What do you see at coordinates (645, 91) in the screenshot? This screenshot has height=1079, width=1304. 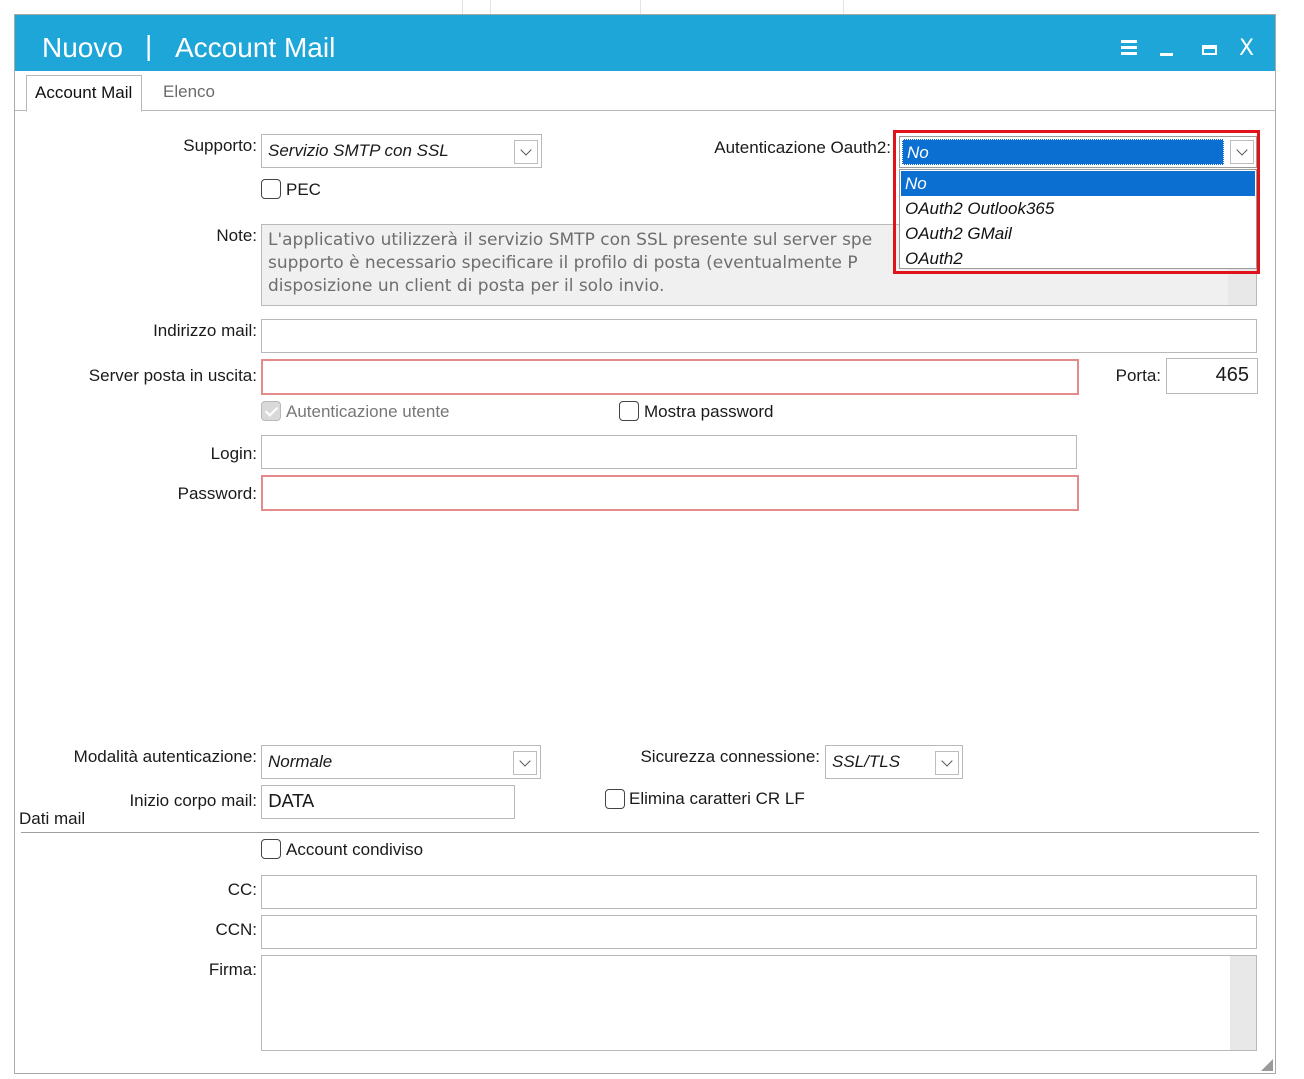 I see `tab-bar: Account Mail Elenco` at bounding box center [645, 91].